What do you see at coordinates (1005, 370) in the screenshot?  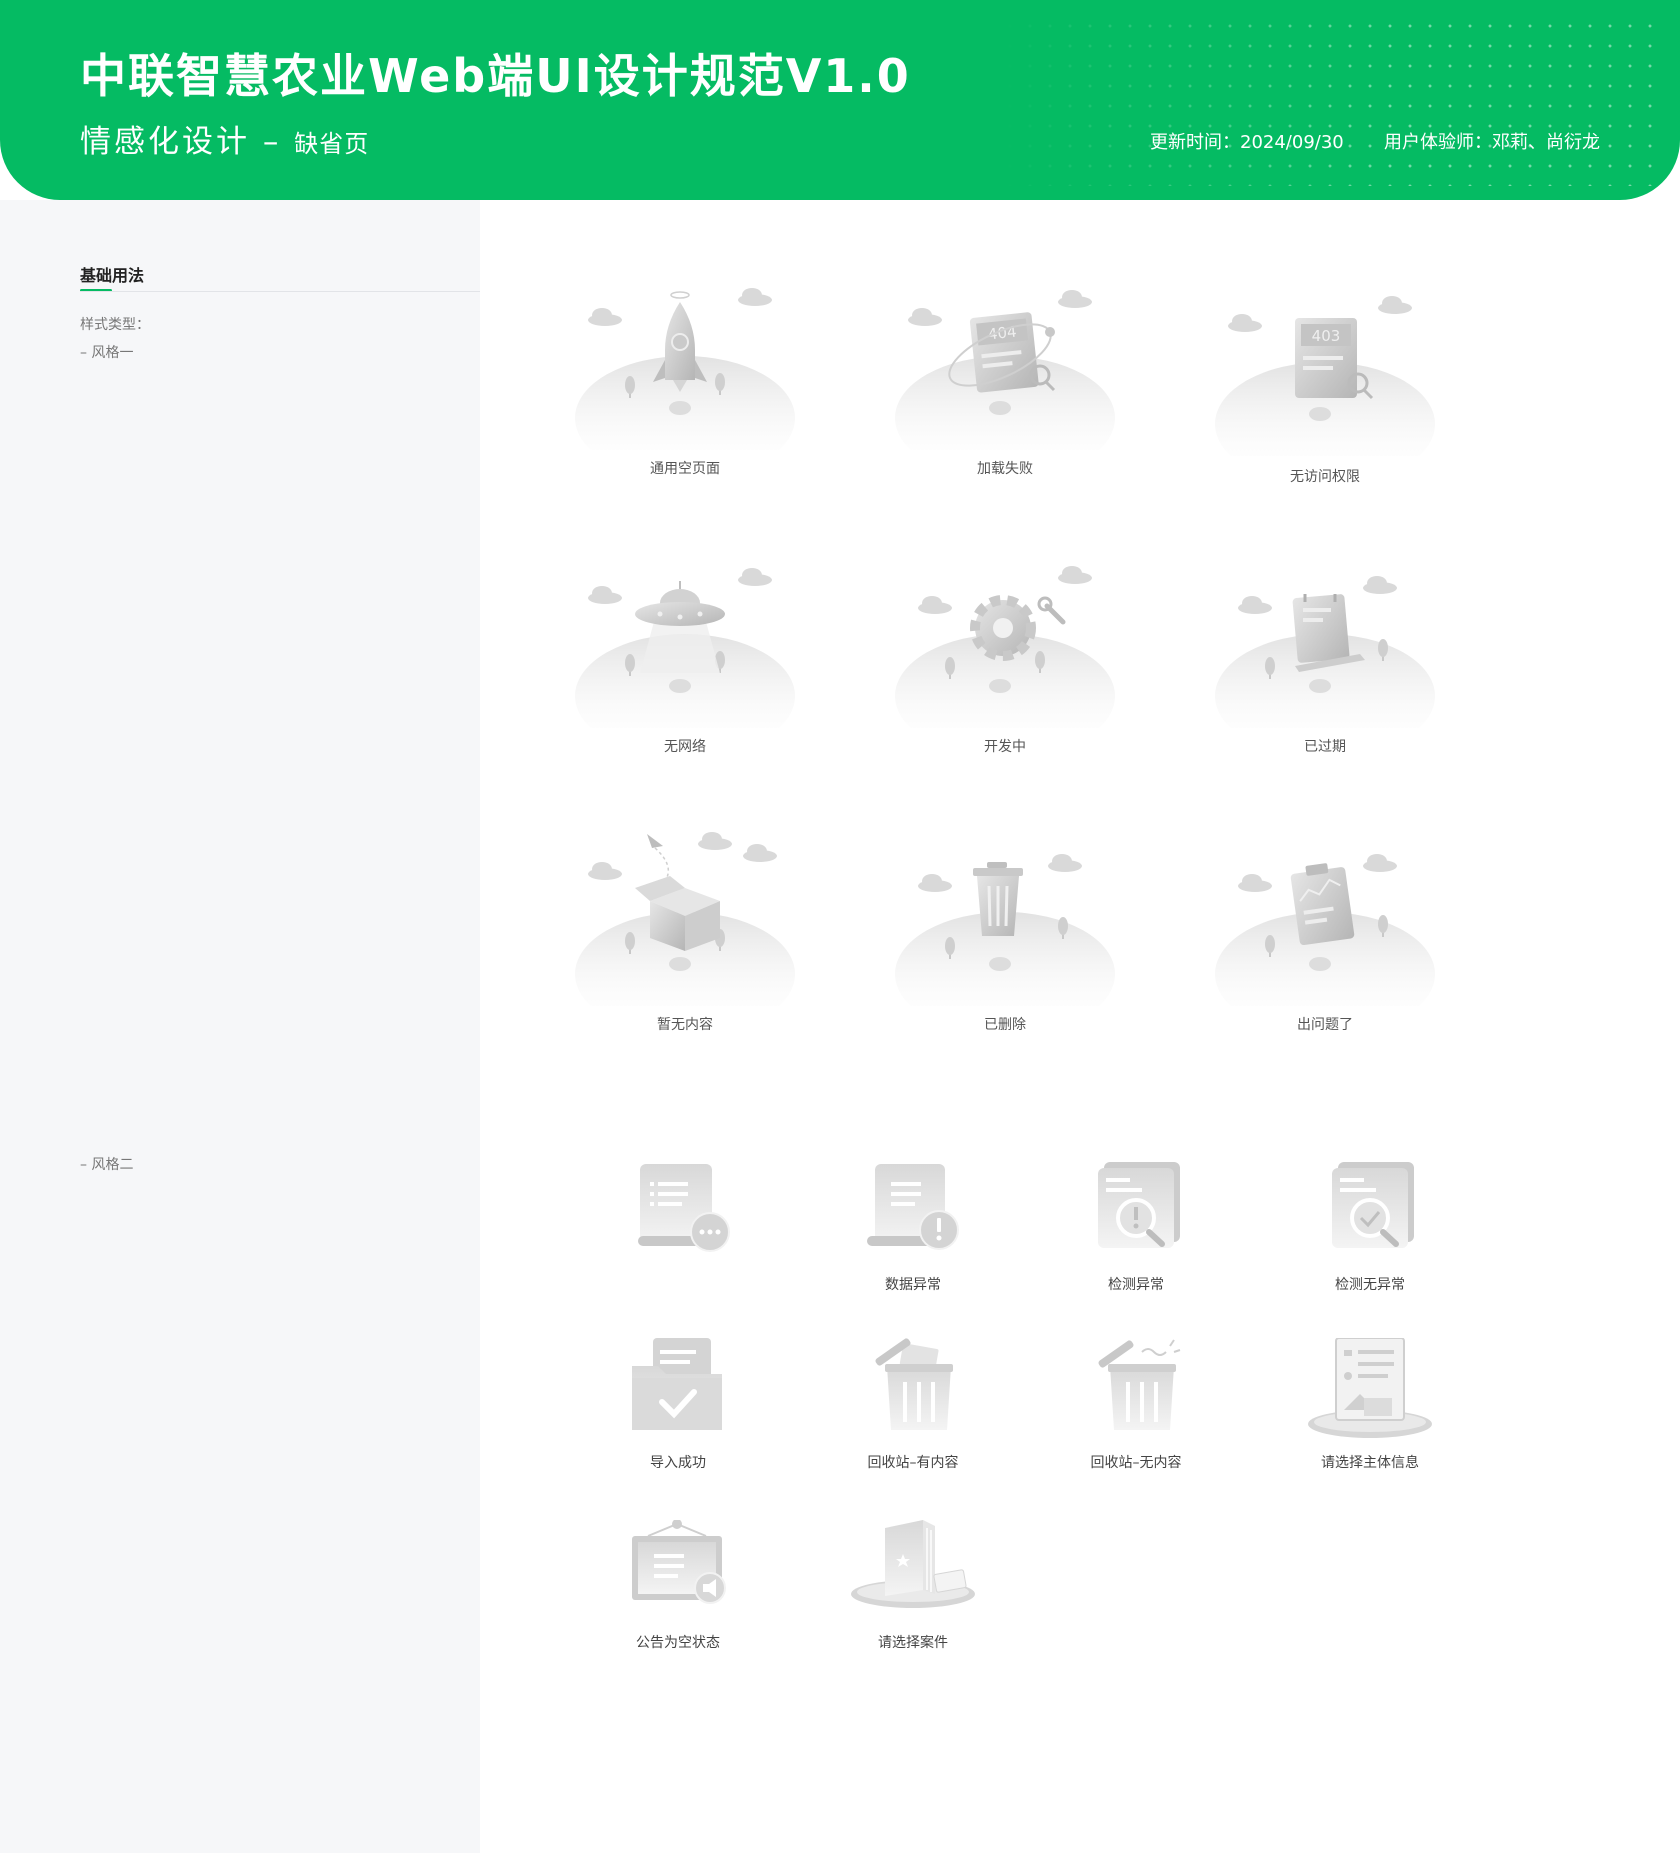 I see `error-404-icon: 404` at bounding box center [1005, 370].